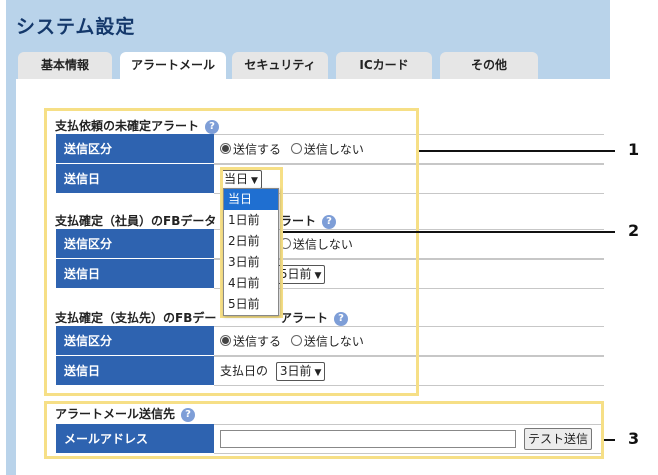 This screenshot has width=658, height=475. I want to click on tab-other: その他, so click(489, 65).